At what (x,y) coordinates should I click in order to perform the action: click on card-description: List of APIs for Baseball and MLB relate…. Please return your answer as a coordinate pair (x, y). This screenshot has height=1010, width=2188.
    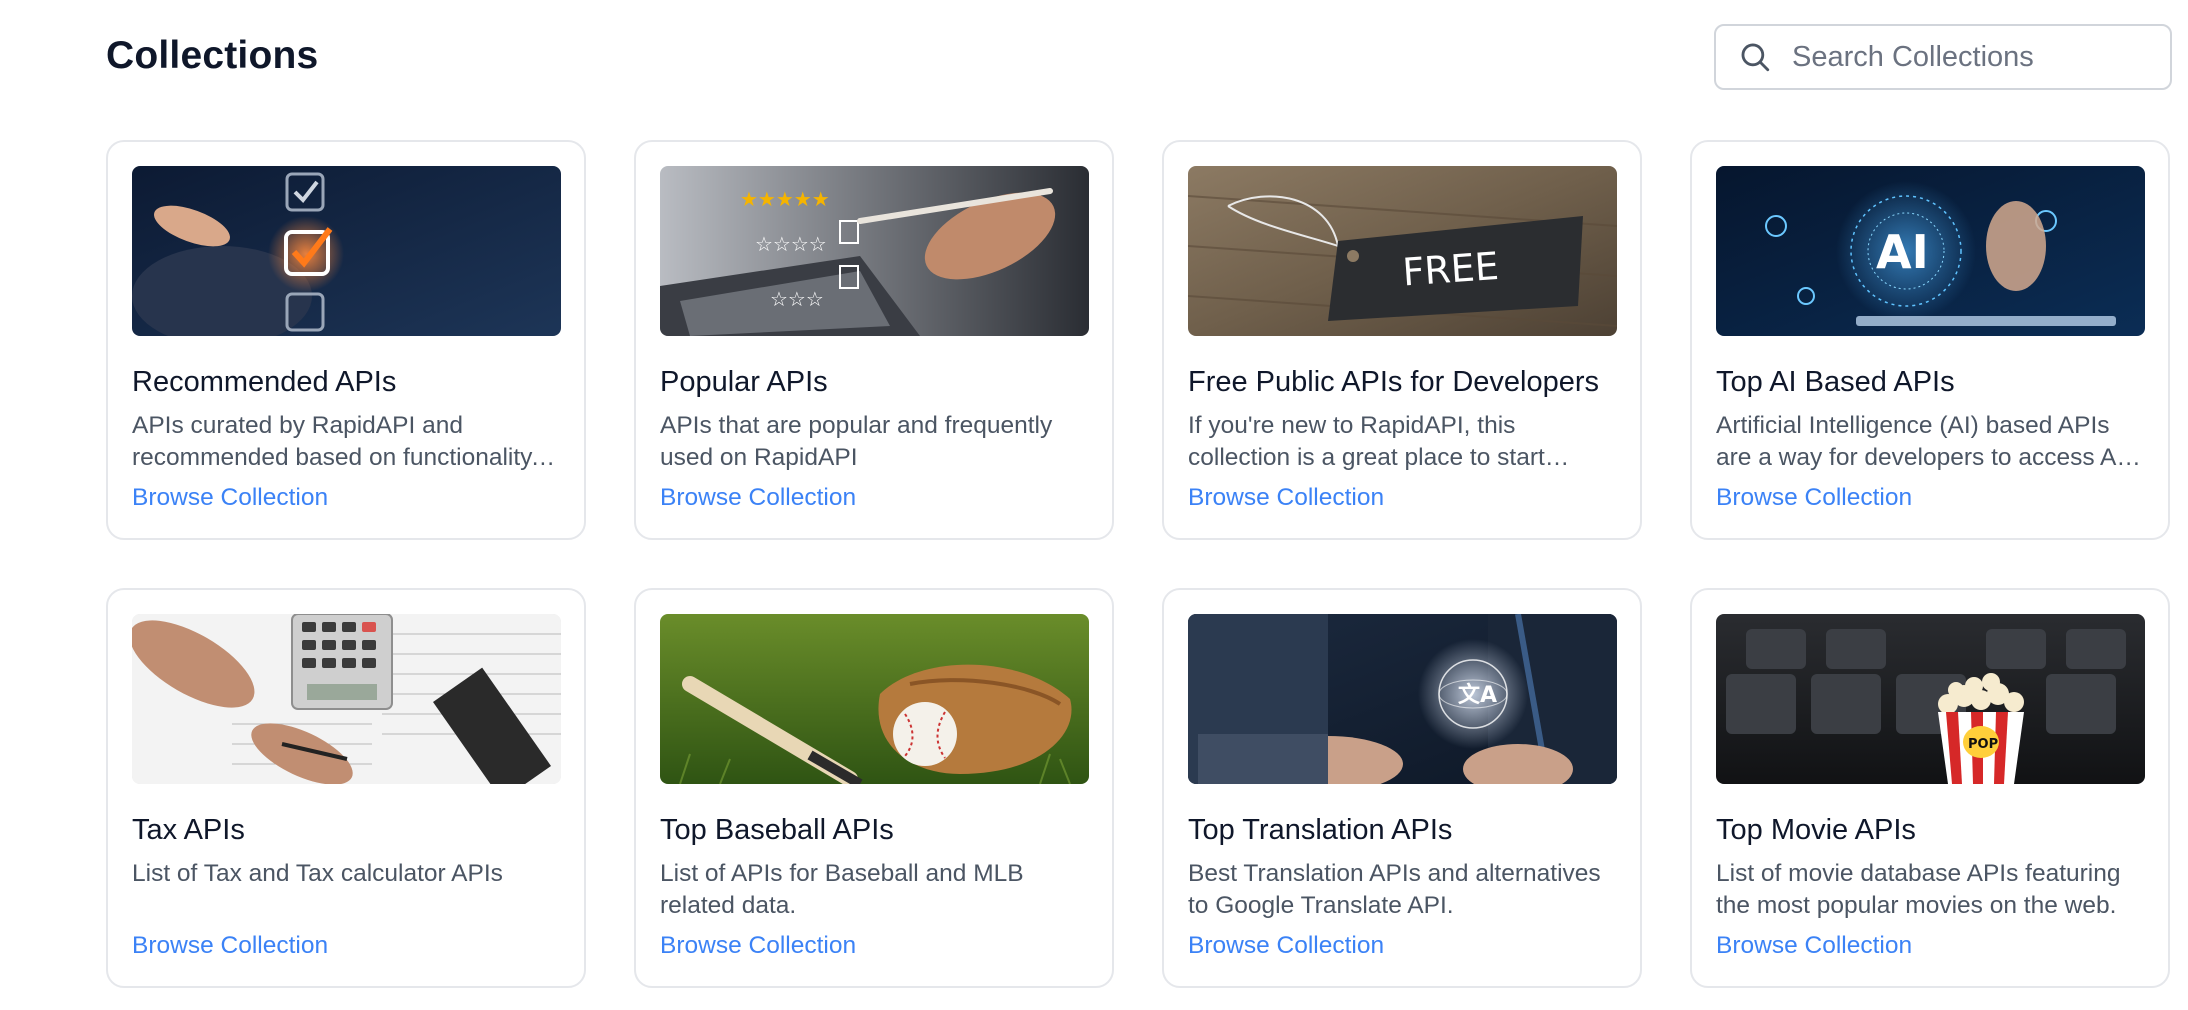
    Looking at the image, I should click on (842, 889).